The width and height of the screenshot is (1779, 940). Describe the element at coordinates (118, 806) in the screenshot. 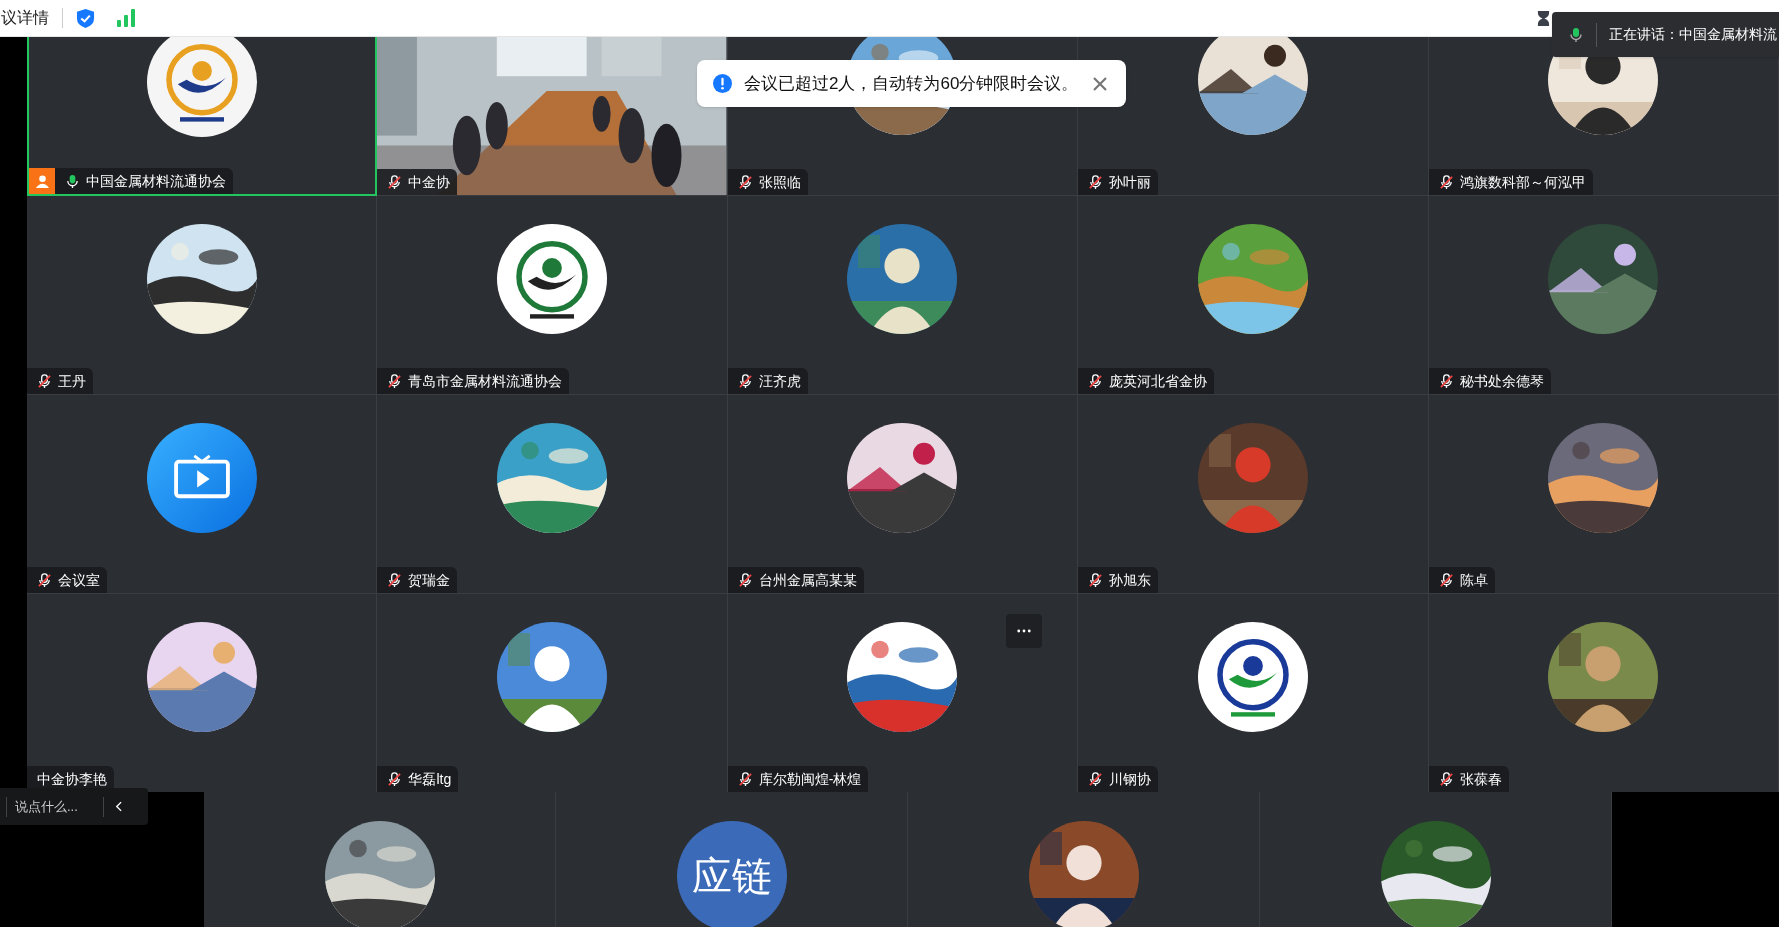

I see `chevron-left-icon` at that location.